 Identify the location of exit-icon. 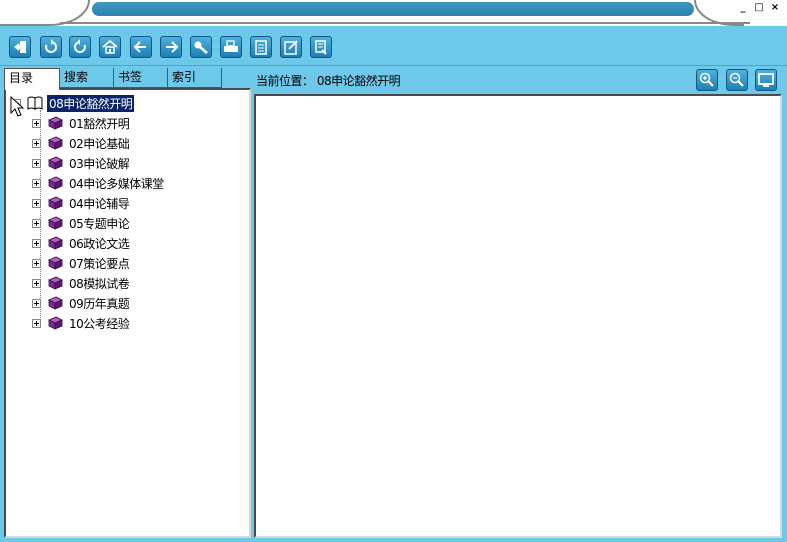
(20, 47).